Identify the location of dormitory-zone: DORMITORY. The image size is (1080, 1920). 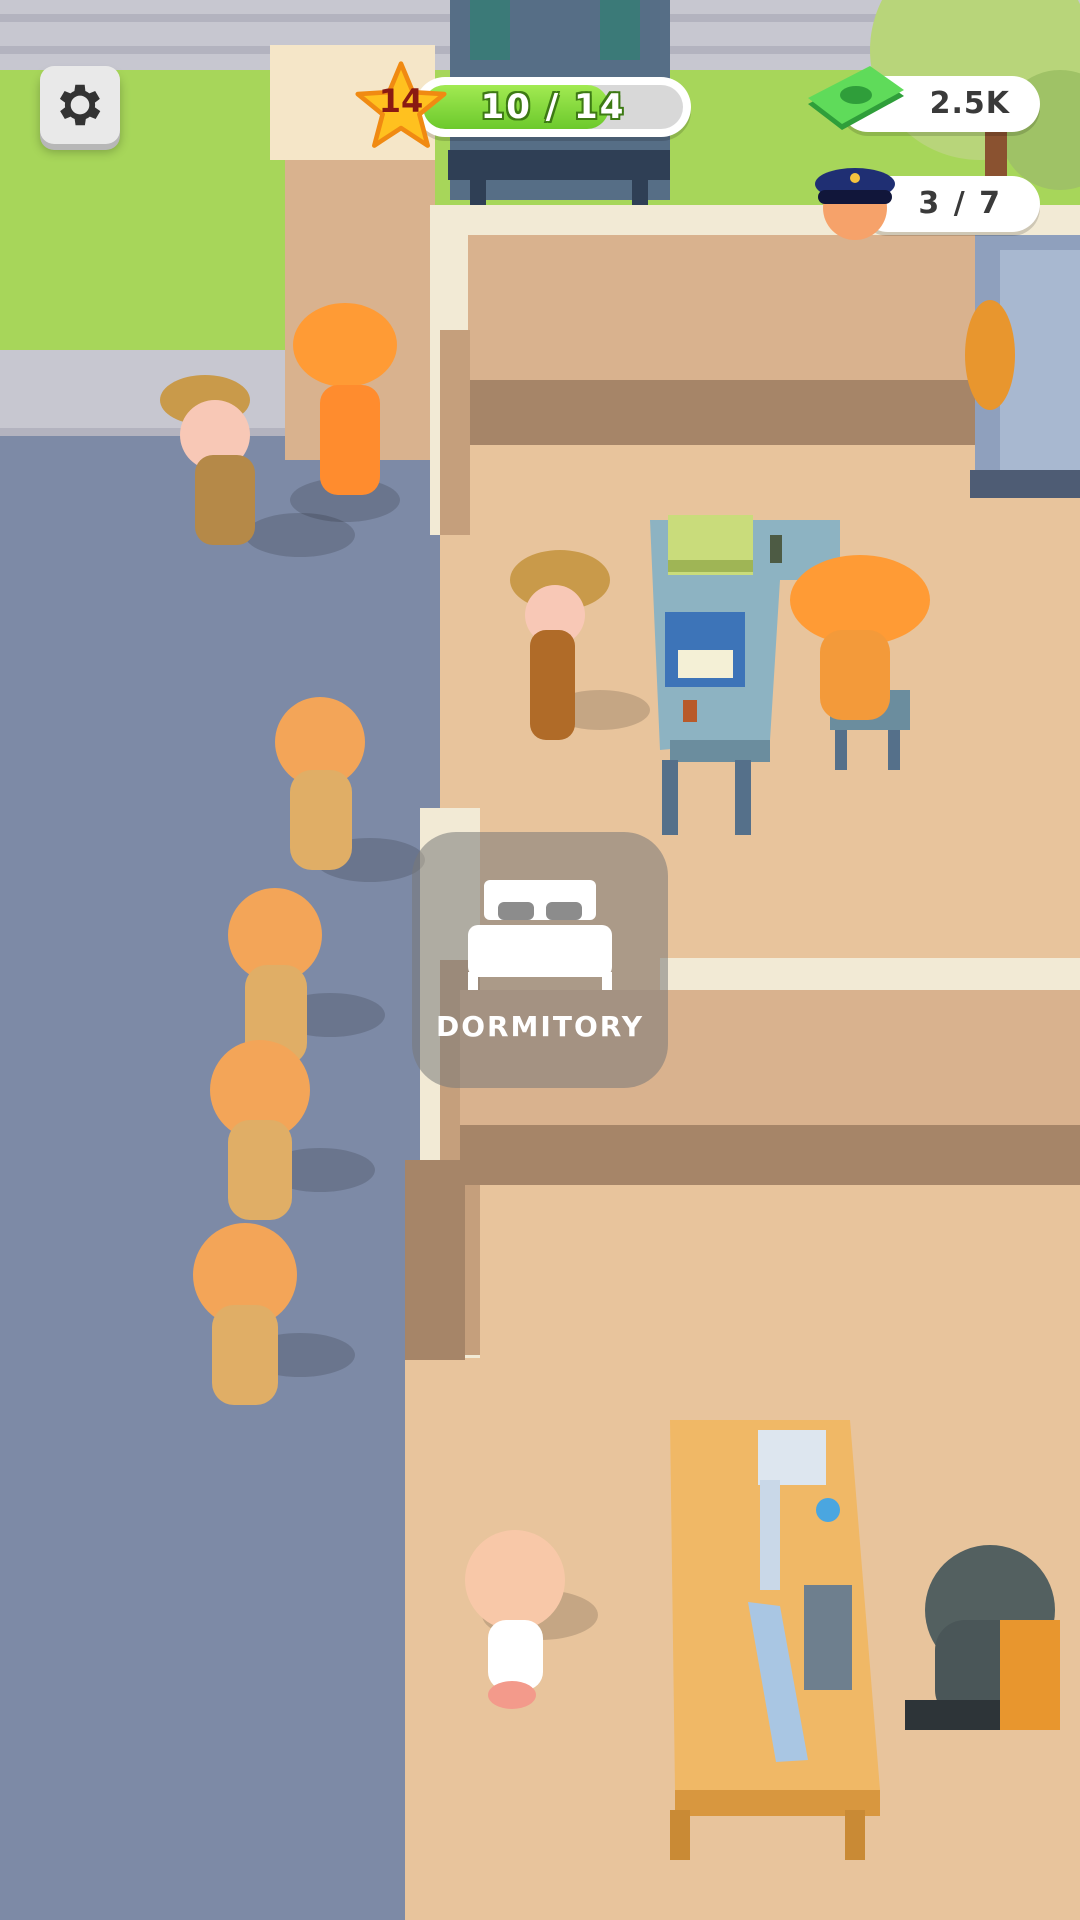
(540, 960).